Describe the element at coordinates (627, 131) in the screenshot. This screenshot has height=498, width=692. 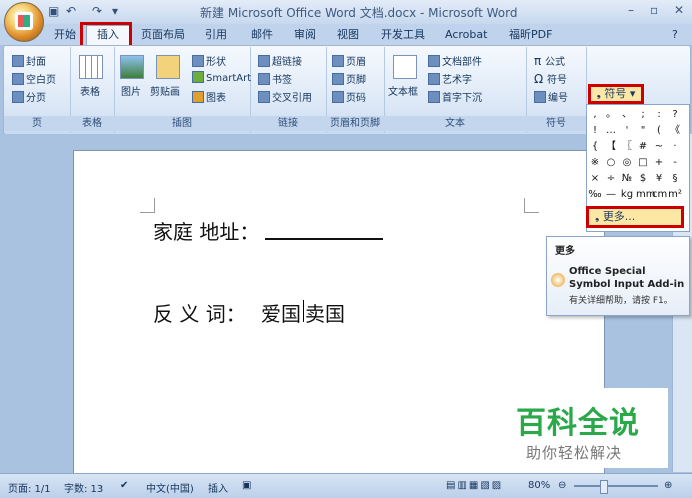
I see `symbol-cell: '` at that location.